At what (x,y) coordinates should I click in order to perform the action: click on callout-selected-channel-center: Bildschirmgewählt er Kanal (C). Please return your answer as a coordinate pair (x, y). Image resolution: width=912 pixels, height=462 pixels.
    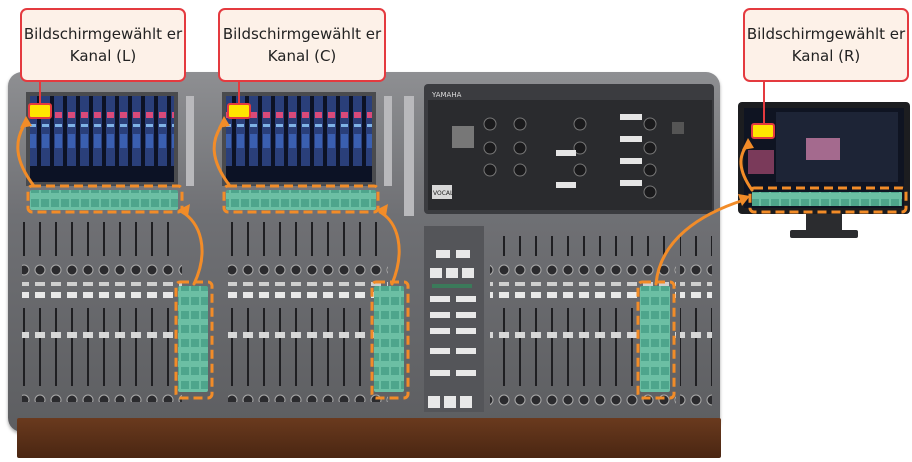
    Looking at the image, I should click on (302, 45).